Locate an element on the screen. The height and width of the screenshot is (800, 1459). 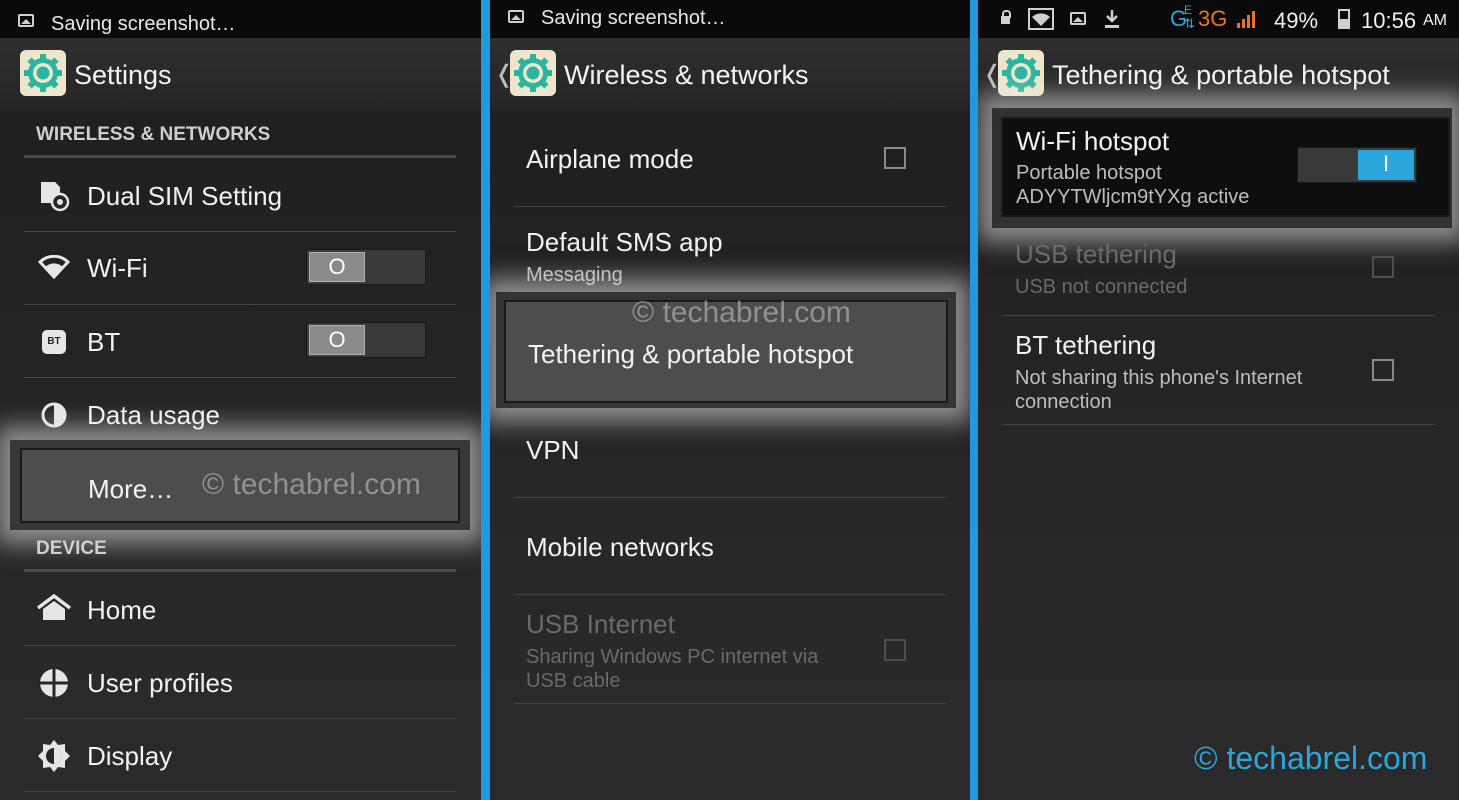
settings-item-label: BT tethering is located at coordinates (1086, 345).